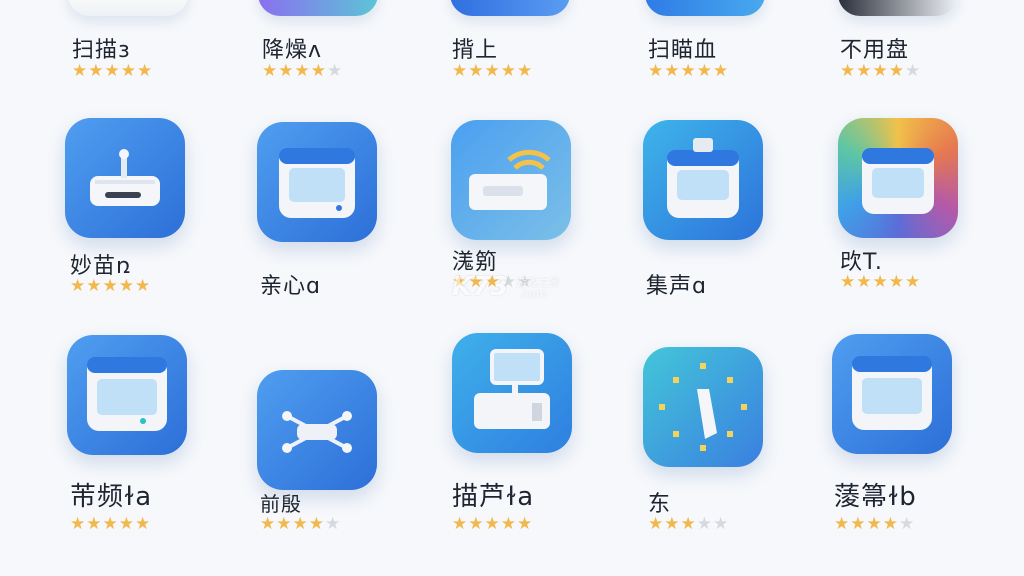  I want to click on watermark-logo: K73, so click(480, 287).